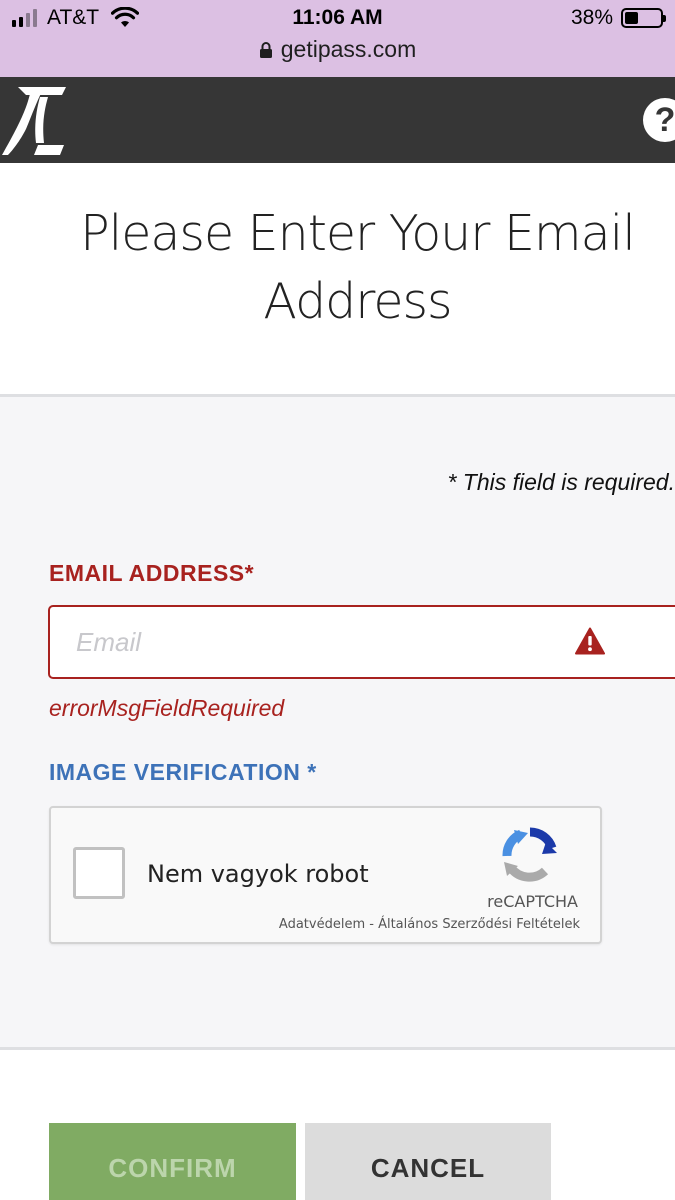 Image resolution: width=675 pixels, height=1200 pixels. What do you see at coordinates (249, 573) in the screenshot?
I see `required-marker: *` at bounding box center [249, 573].